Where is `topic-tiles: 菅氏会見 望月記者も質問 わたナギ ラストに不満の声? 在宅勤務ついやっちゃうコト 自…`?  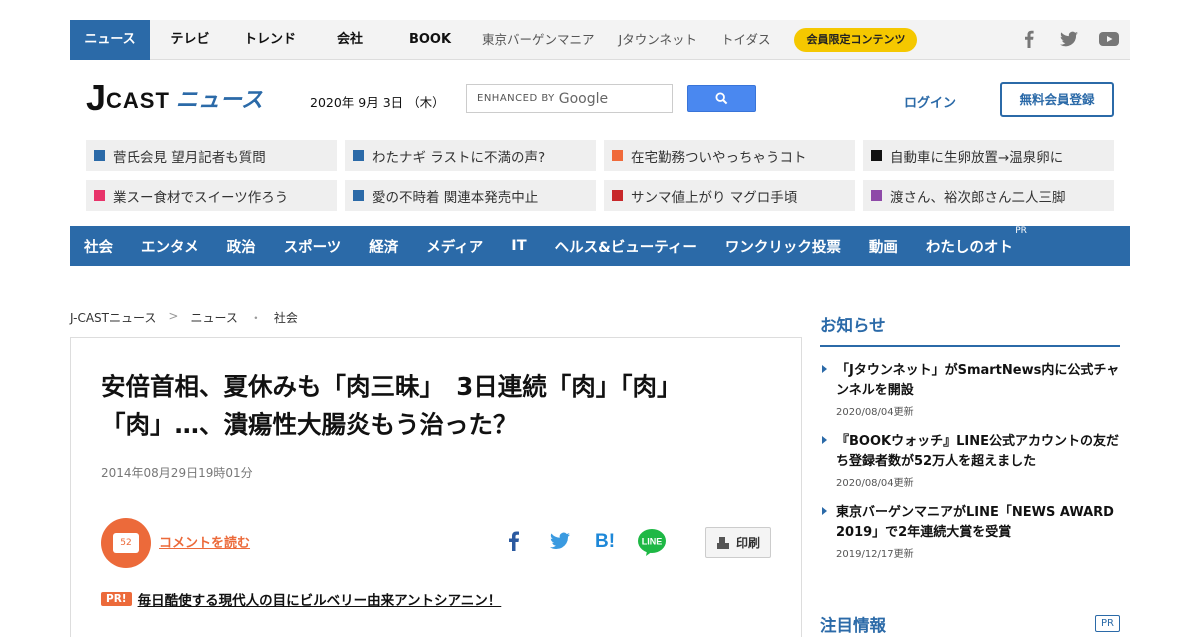 topic-tiles: 菅氏会見 望月記者も質問 わたナギ ラストに不満の声? 在宅勤務ついやっちゃうコト 自… is located at coordinates (601, 175).